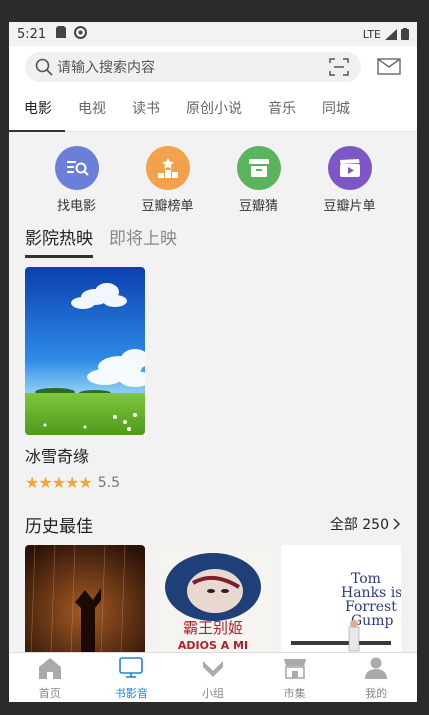 This screenshot has height=715, width=429. What do you see at coordinates (389, 67) in the screenshot?
I see `mail-icon` at bounding box center [389, 67].